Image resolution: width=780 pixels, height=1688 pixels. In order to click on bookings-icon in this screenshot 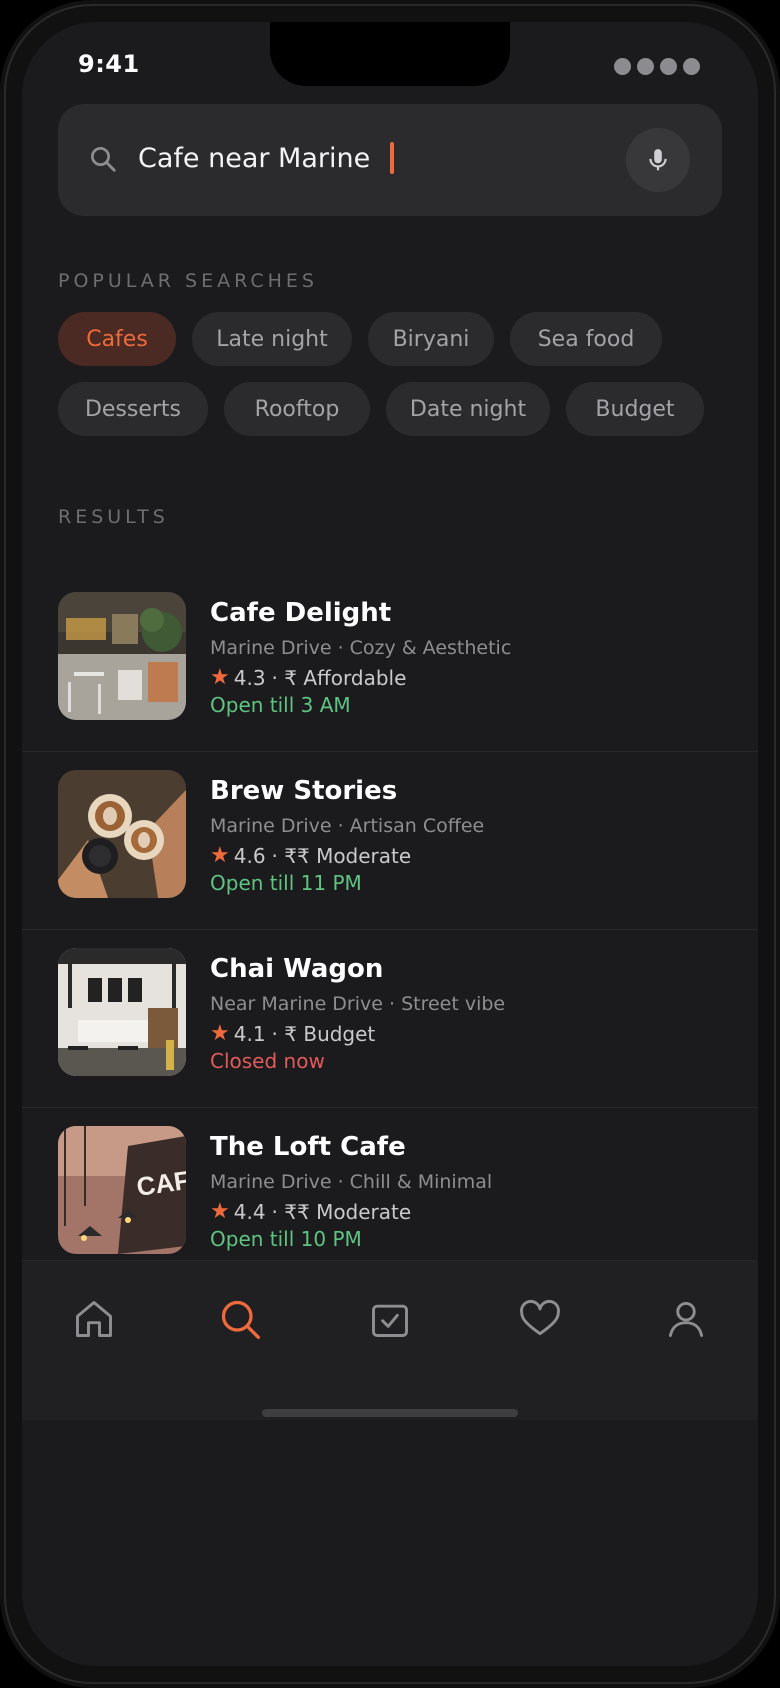, I will do `click(390, 1319)`.